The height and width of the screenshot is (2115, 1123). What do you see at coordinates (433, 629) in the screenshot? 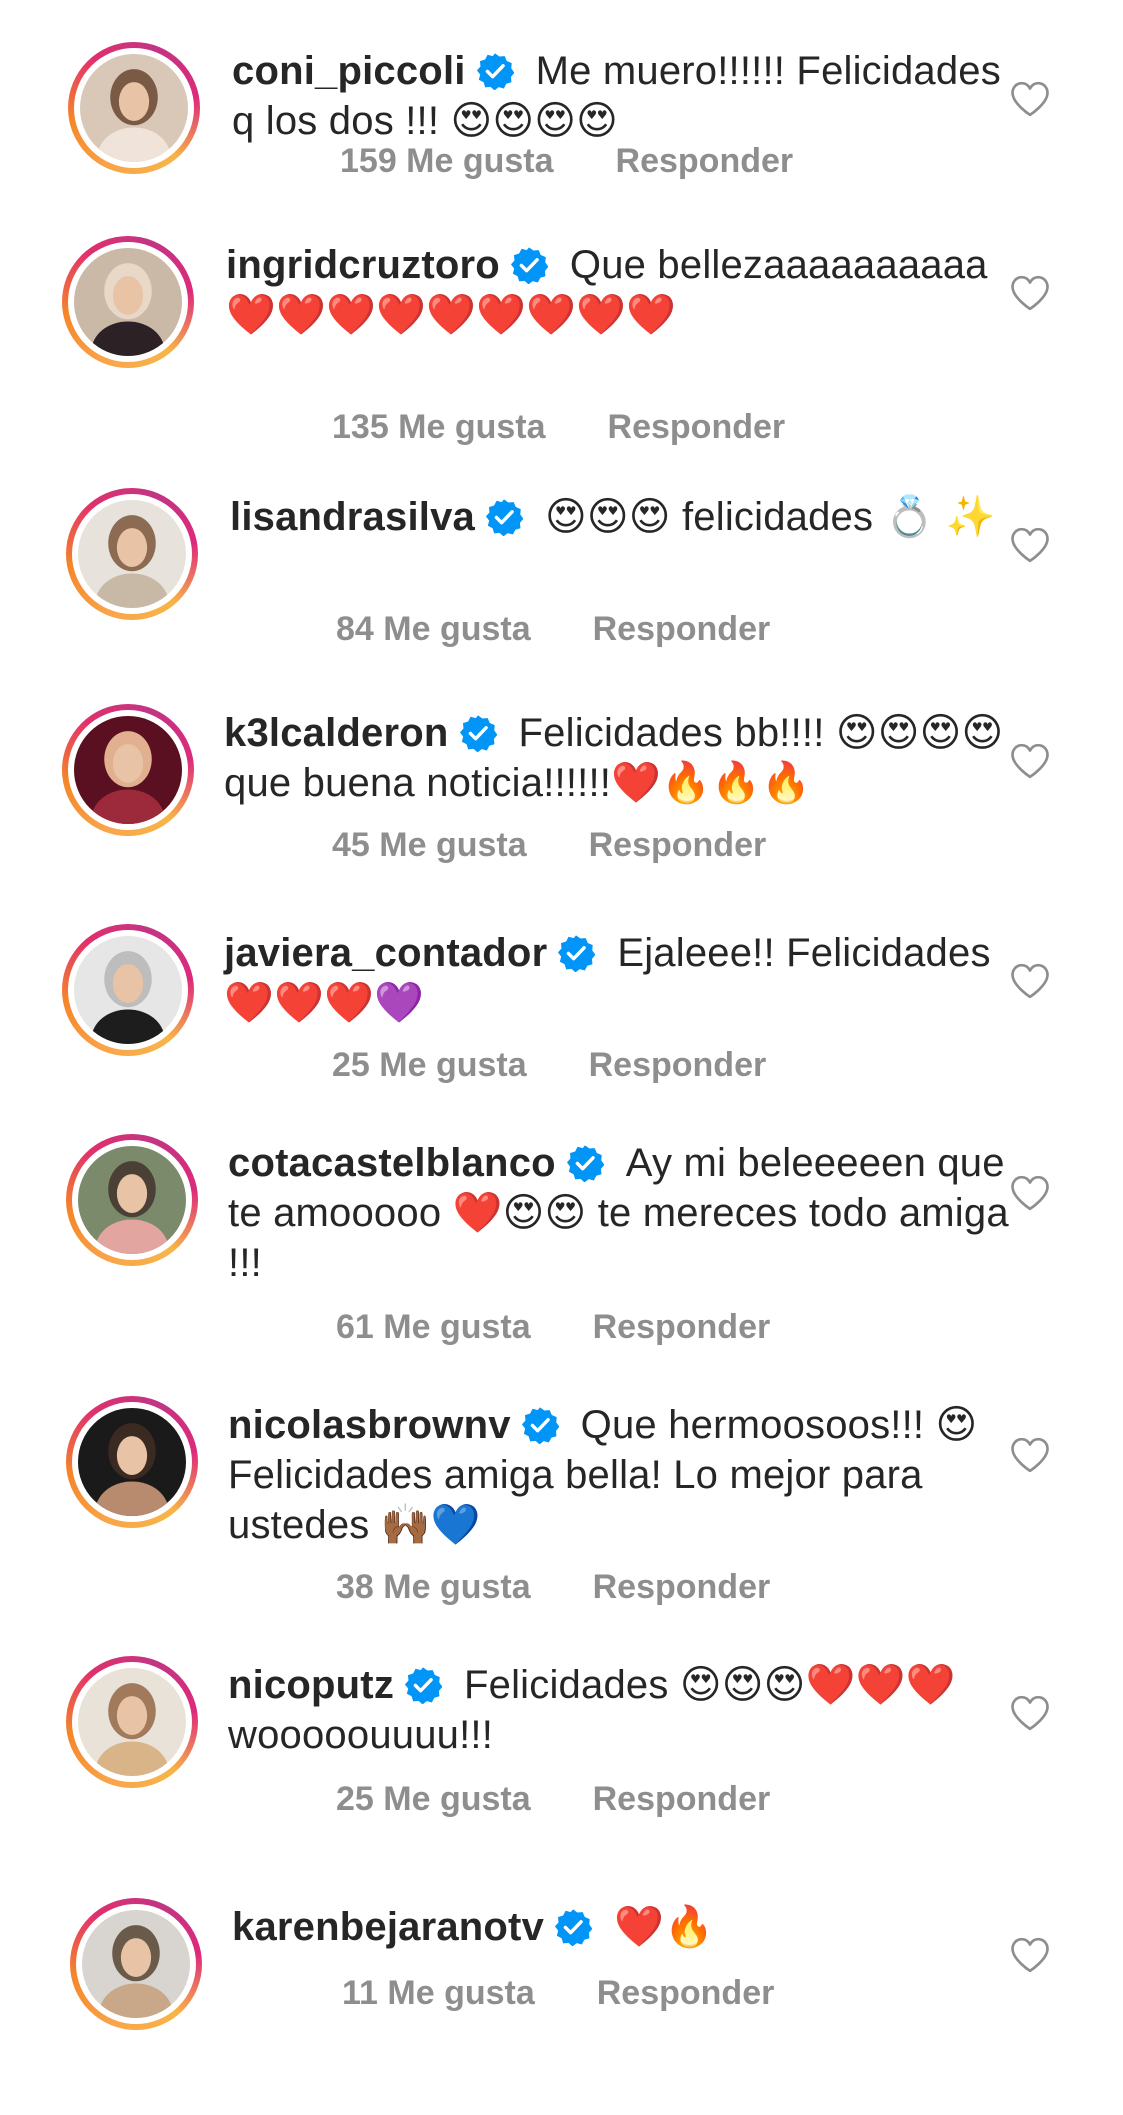
I see `like-count-button: 84 Me gusta` at bounding box center [433, 629].